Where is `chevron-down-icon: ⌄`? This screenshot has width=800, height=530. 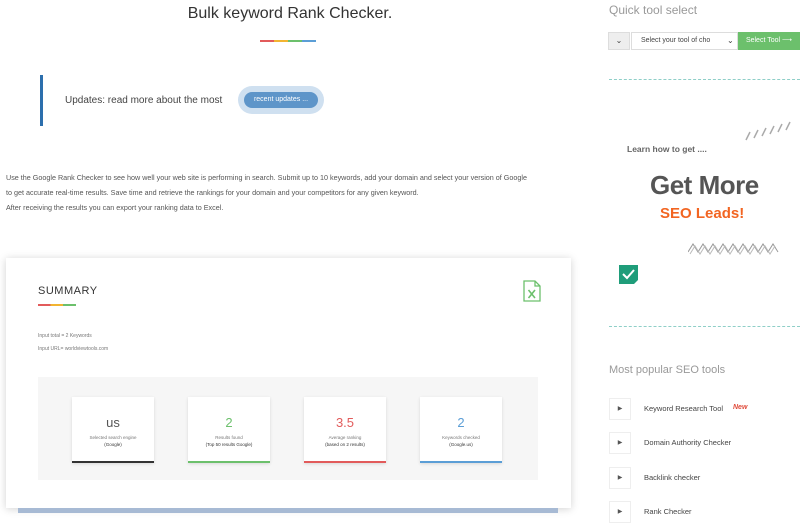 chevron-down-icon: ⌄ is located at coordinates (619, 41).